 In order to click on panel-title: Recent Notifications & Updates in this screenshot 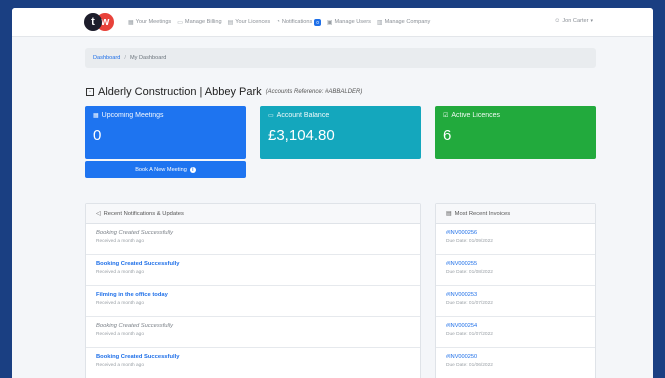, I will do `click(143, 213)`.